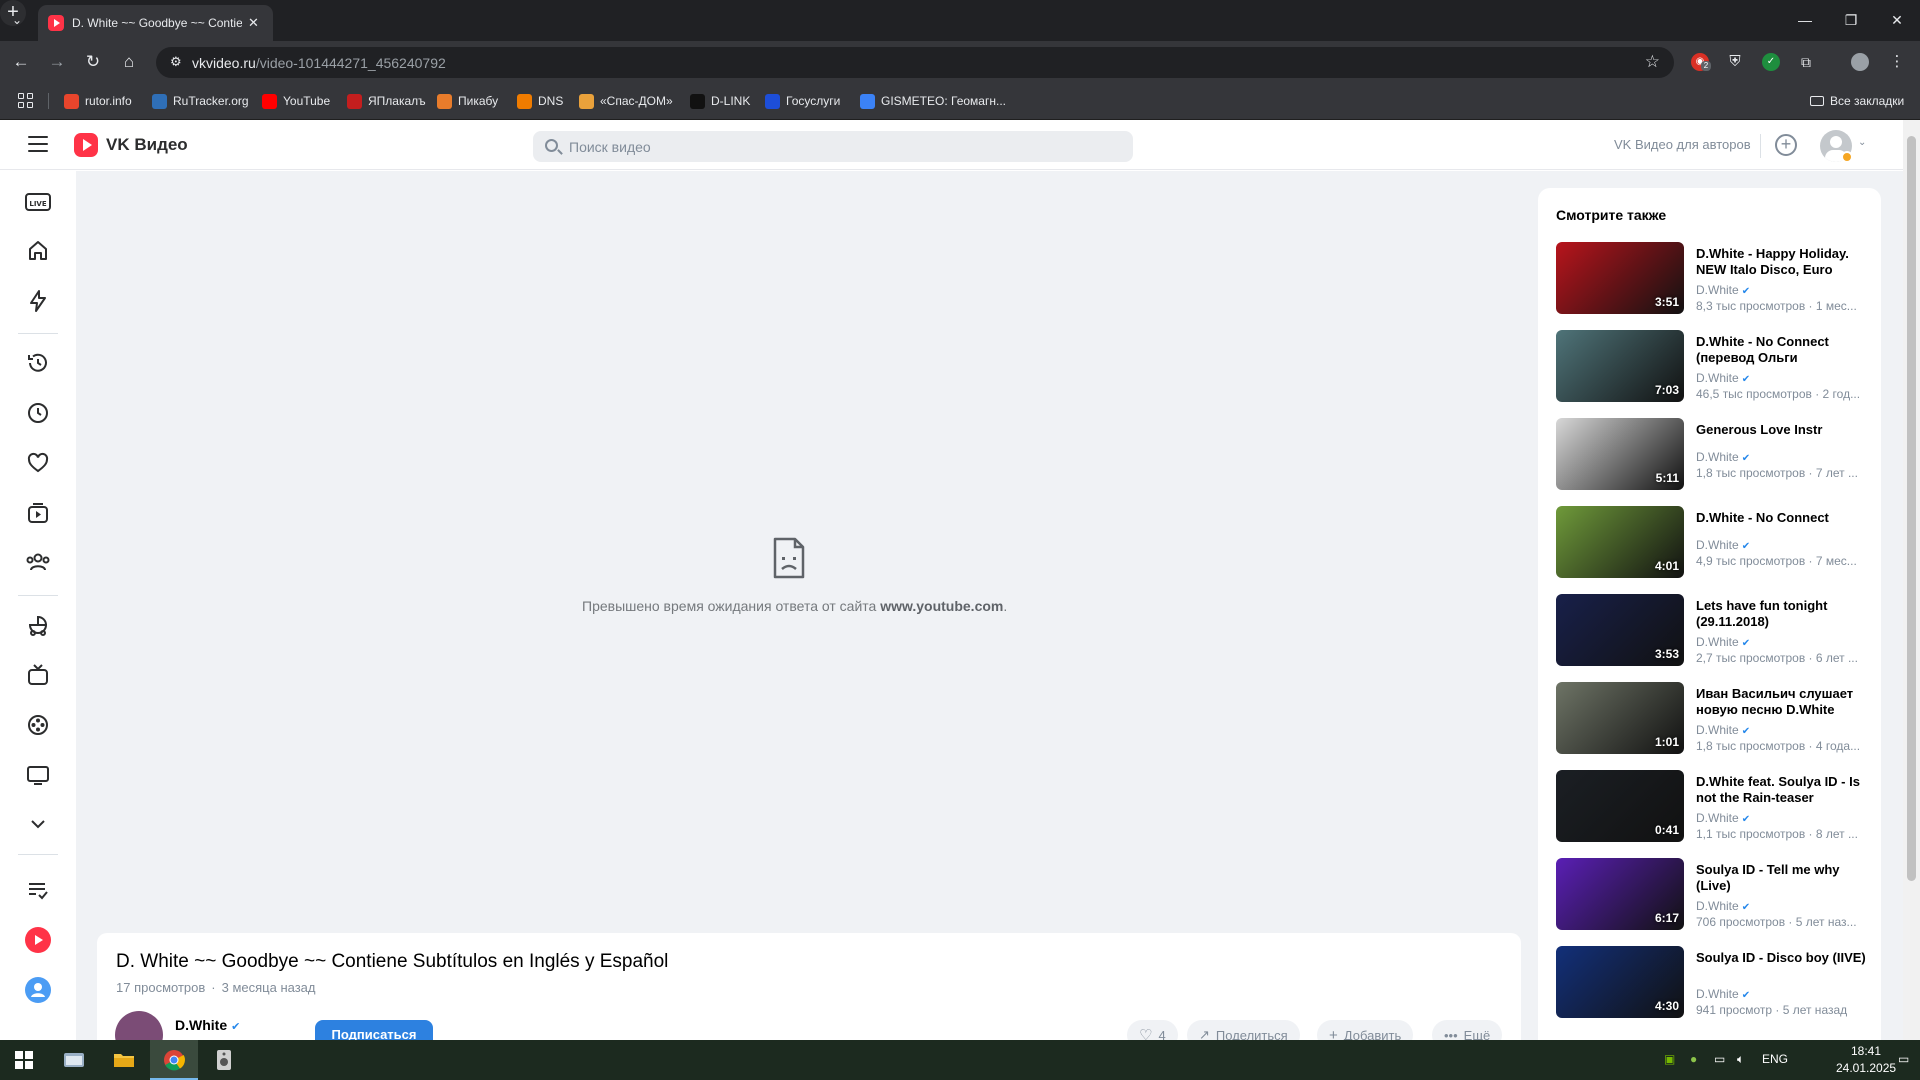  I want to click on video-thumbnail: 1:01, so click(1620, 718).